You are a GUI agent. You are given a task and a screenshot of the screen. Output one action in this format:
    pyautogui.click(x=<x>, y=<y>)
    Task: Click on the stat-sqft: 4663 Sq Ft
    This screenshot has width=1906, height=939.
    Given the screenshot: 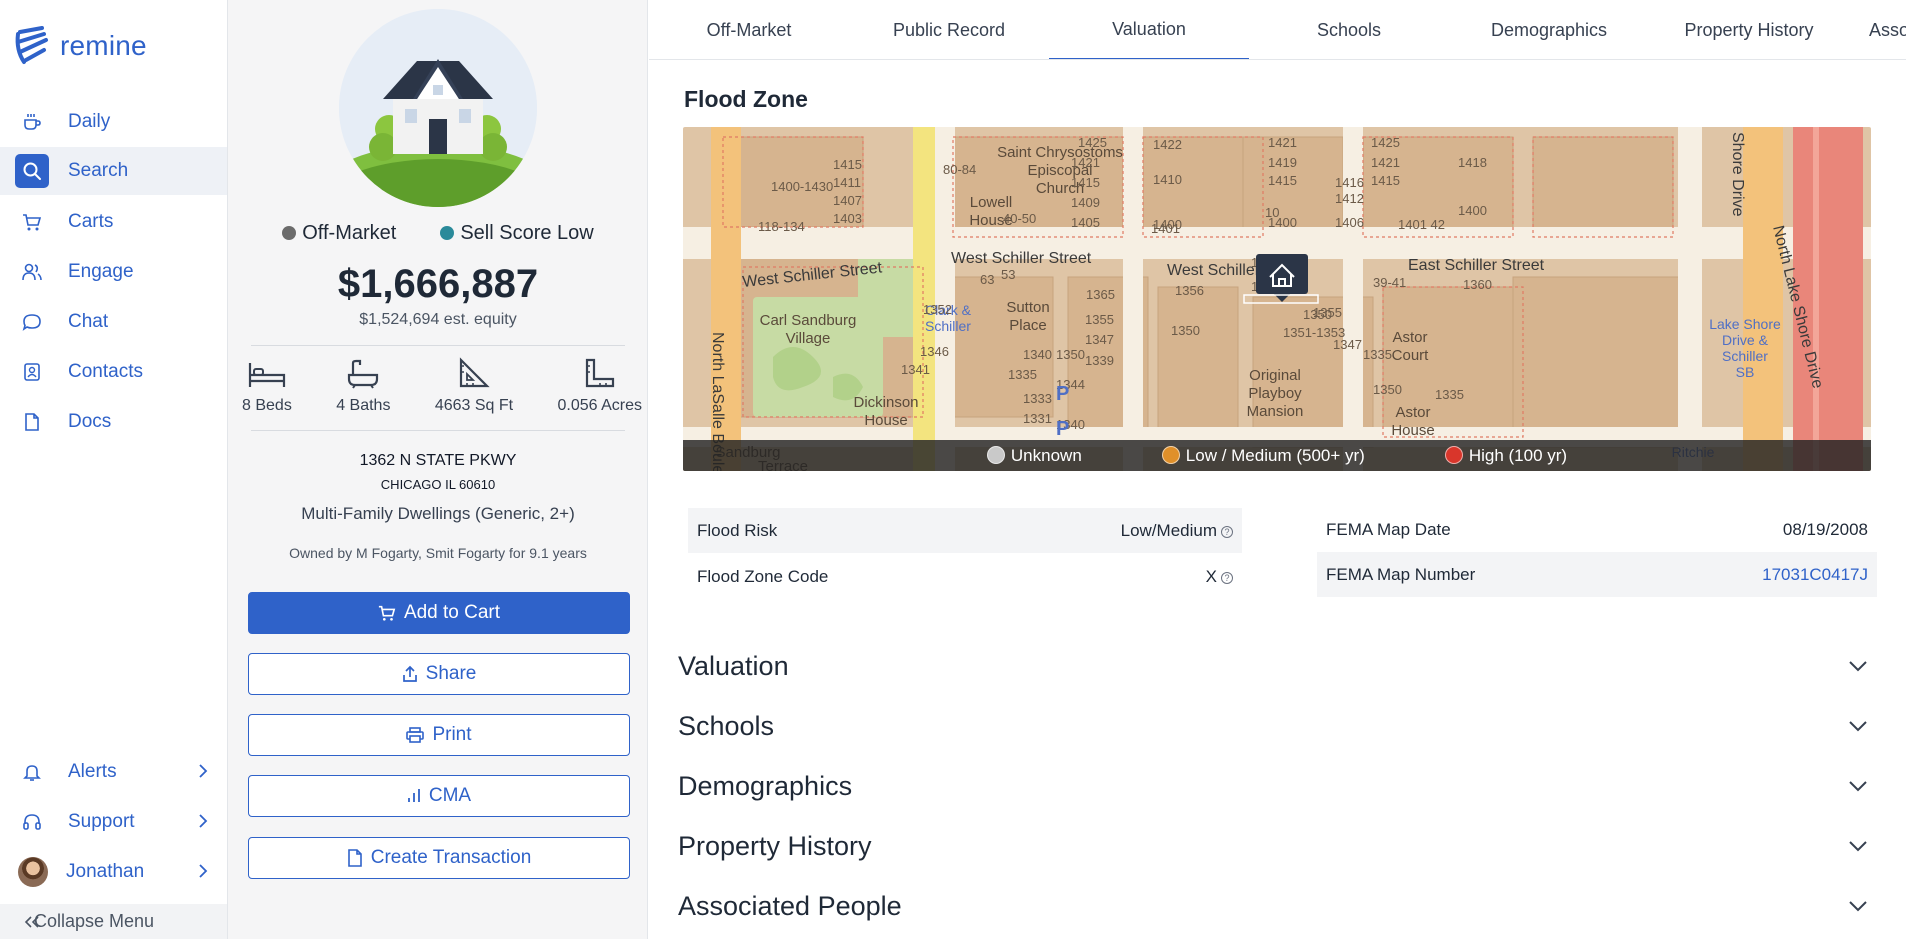 What is the action you would take?
    pyautogui.click(x=474, y=385)
    